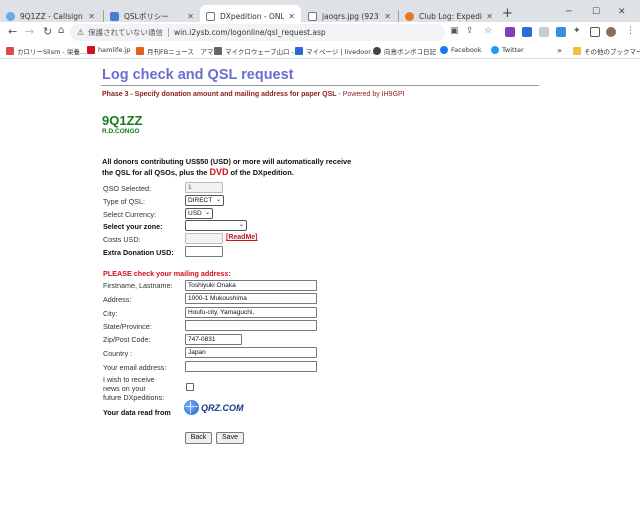  I want to click on home-icon: ⌂, so click(61, 30).